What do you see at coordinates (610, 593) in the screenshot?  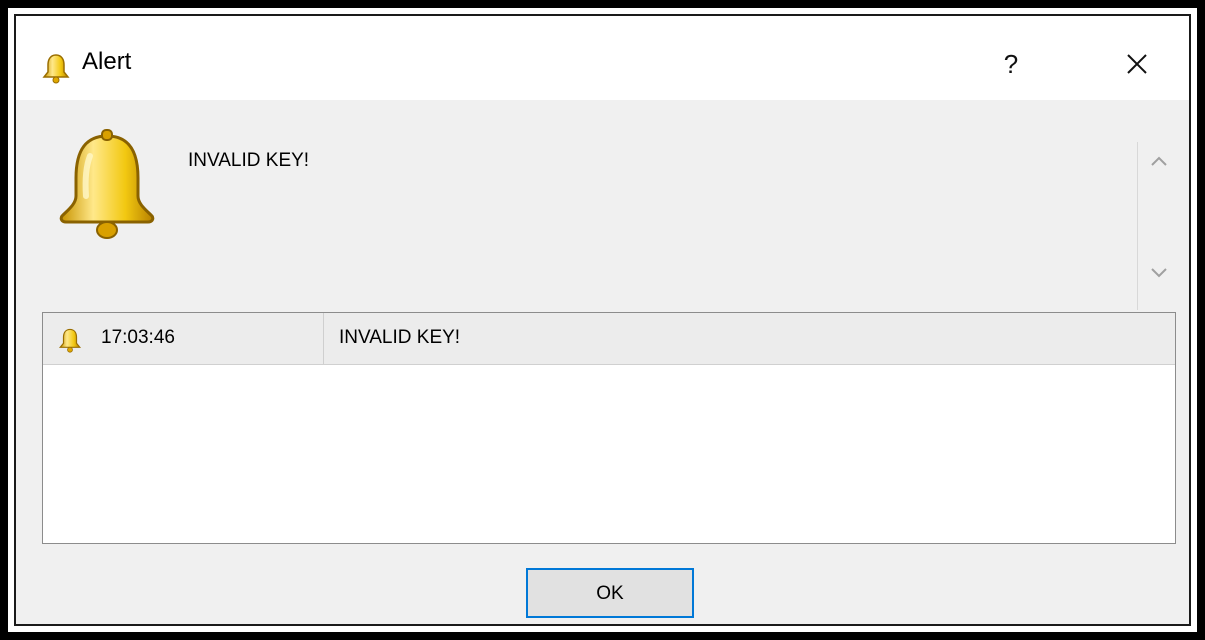 I see `ok-button: OK` at bounding box center [610, 593].